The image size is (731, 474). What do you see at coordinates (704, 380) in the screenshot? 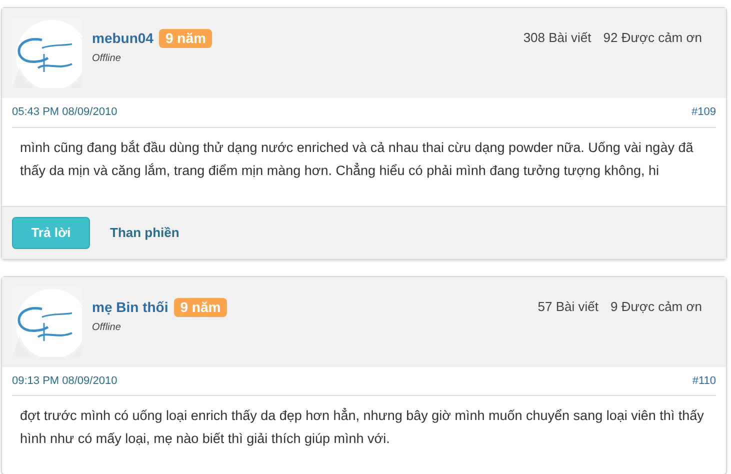
I see `post-number-link: #110` at bounding box center [704, 380].